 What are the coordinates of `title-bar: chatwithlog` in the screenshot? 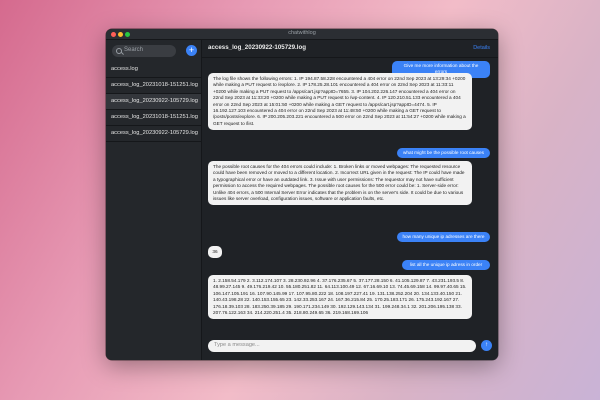 It's located at (302, 34).